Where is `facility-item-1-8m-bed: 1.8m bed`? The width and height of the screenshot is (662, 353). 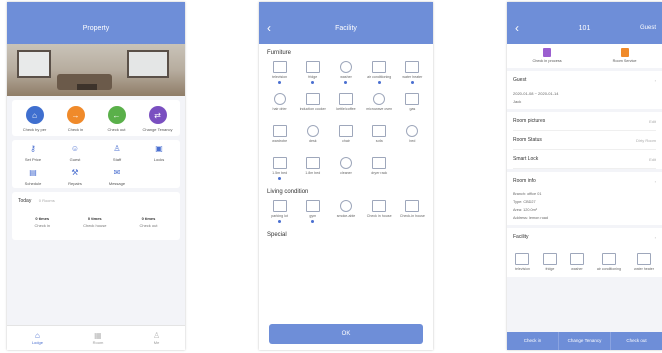 facility-item-1-8m-bed: 1.8m bed is located at coordinates (312, 167).